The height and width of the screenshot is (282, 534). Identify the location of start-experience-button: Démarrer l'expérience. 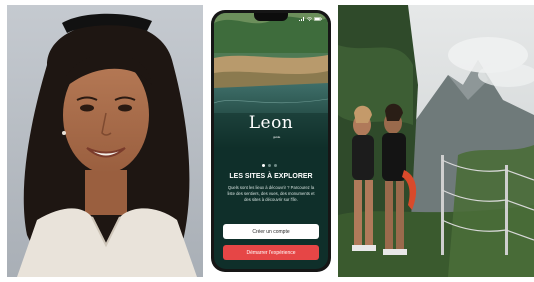
(271, 252).